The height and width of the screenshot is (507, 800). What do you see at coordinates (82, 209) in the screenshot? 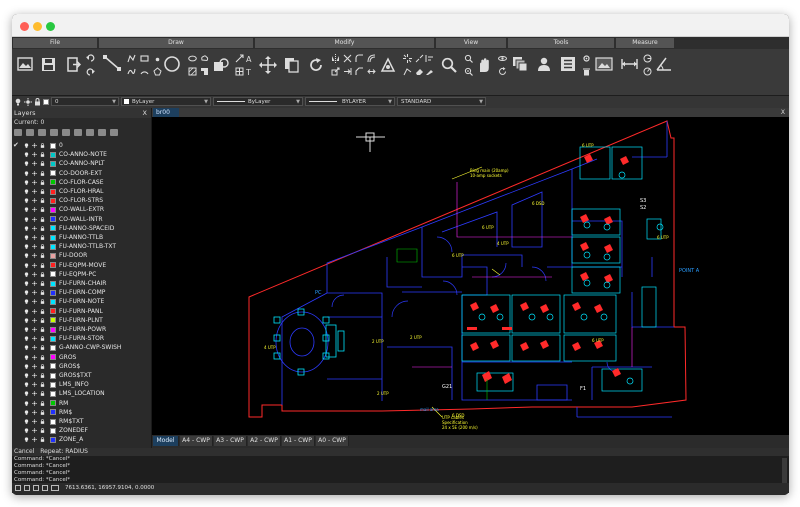
I see `layer-row: CO-WALL-EXTR` at bounding box center [82, 209].